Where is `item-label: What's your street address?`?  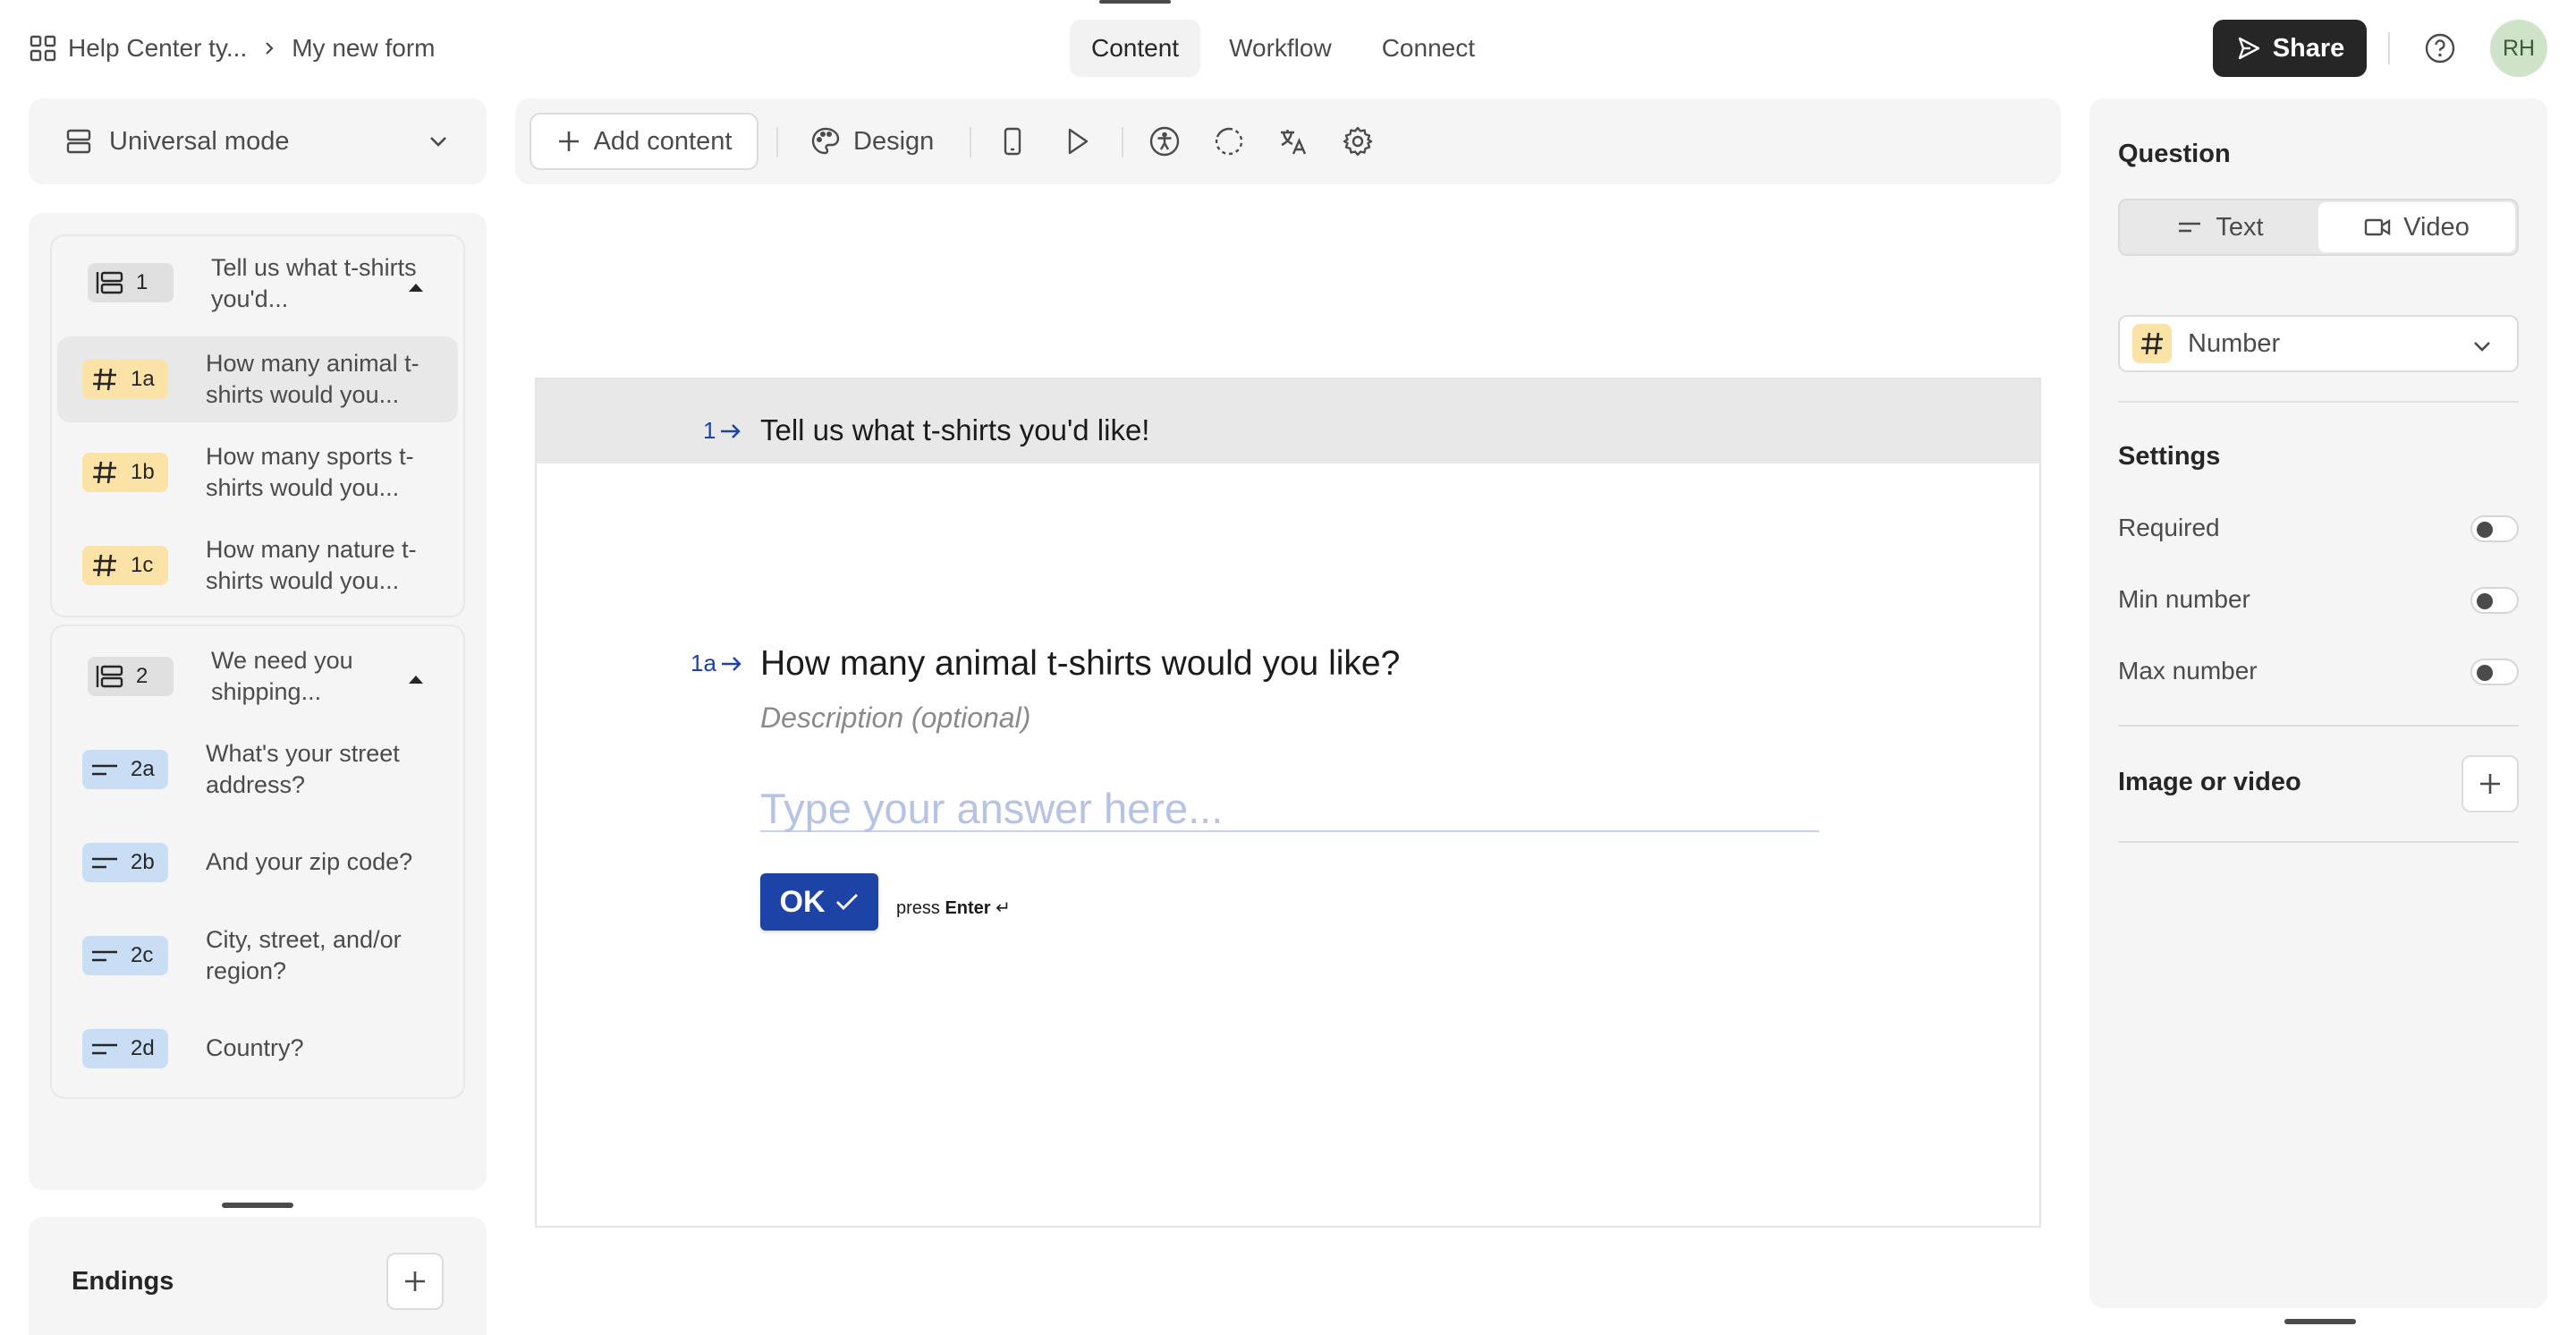
item-label: What's your street address? is located at coordinates (303, 769).